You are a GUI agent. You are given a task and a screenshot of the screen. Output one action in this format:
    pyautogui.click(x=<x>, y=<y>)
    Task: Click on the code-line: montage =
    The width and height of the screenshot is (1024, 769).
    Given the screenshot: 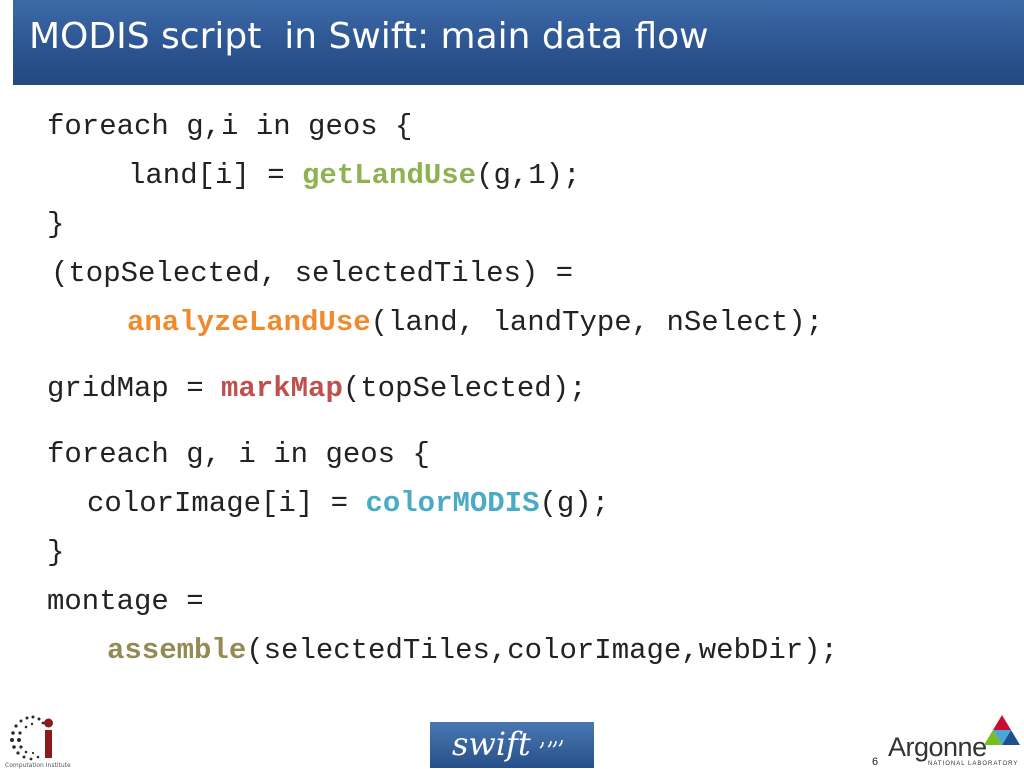 What is the action you would take?
    pyautogui.click(x=125, y=602)
    